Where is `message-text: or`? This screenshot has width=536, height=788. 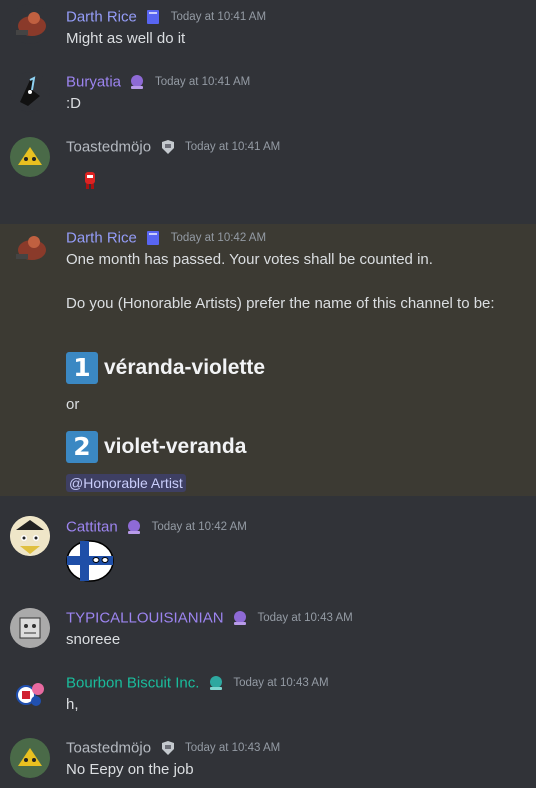
message-text: or is located at coordinates (73, 404).